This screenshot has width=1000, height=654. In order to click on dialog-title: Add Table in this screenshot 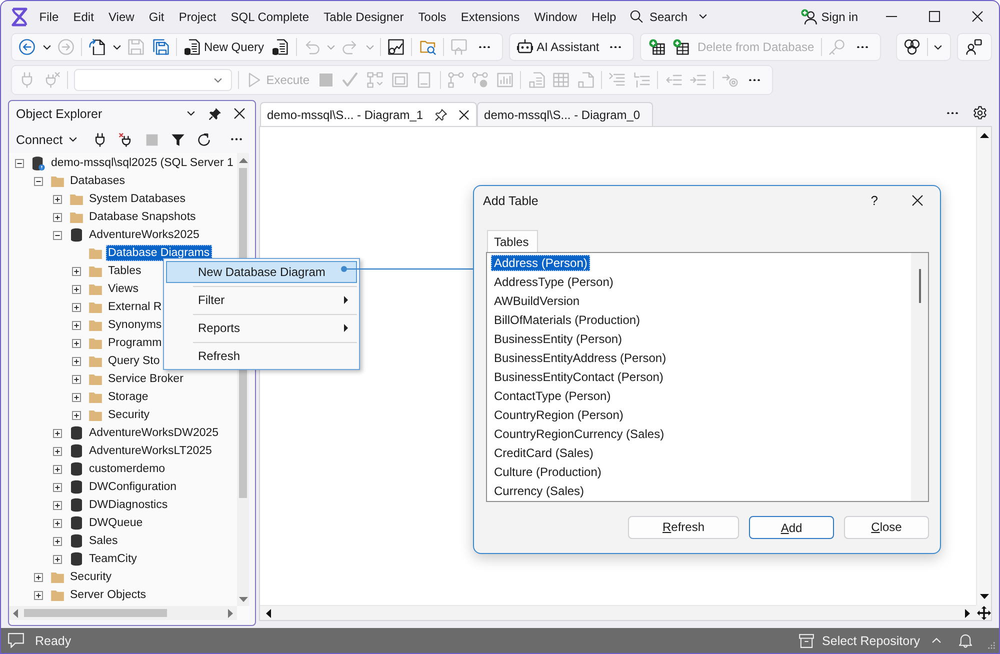, I will do `click(510, 201)`.